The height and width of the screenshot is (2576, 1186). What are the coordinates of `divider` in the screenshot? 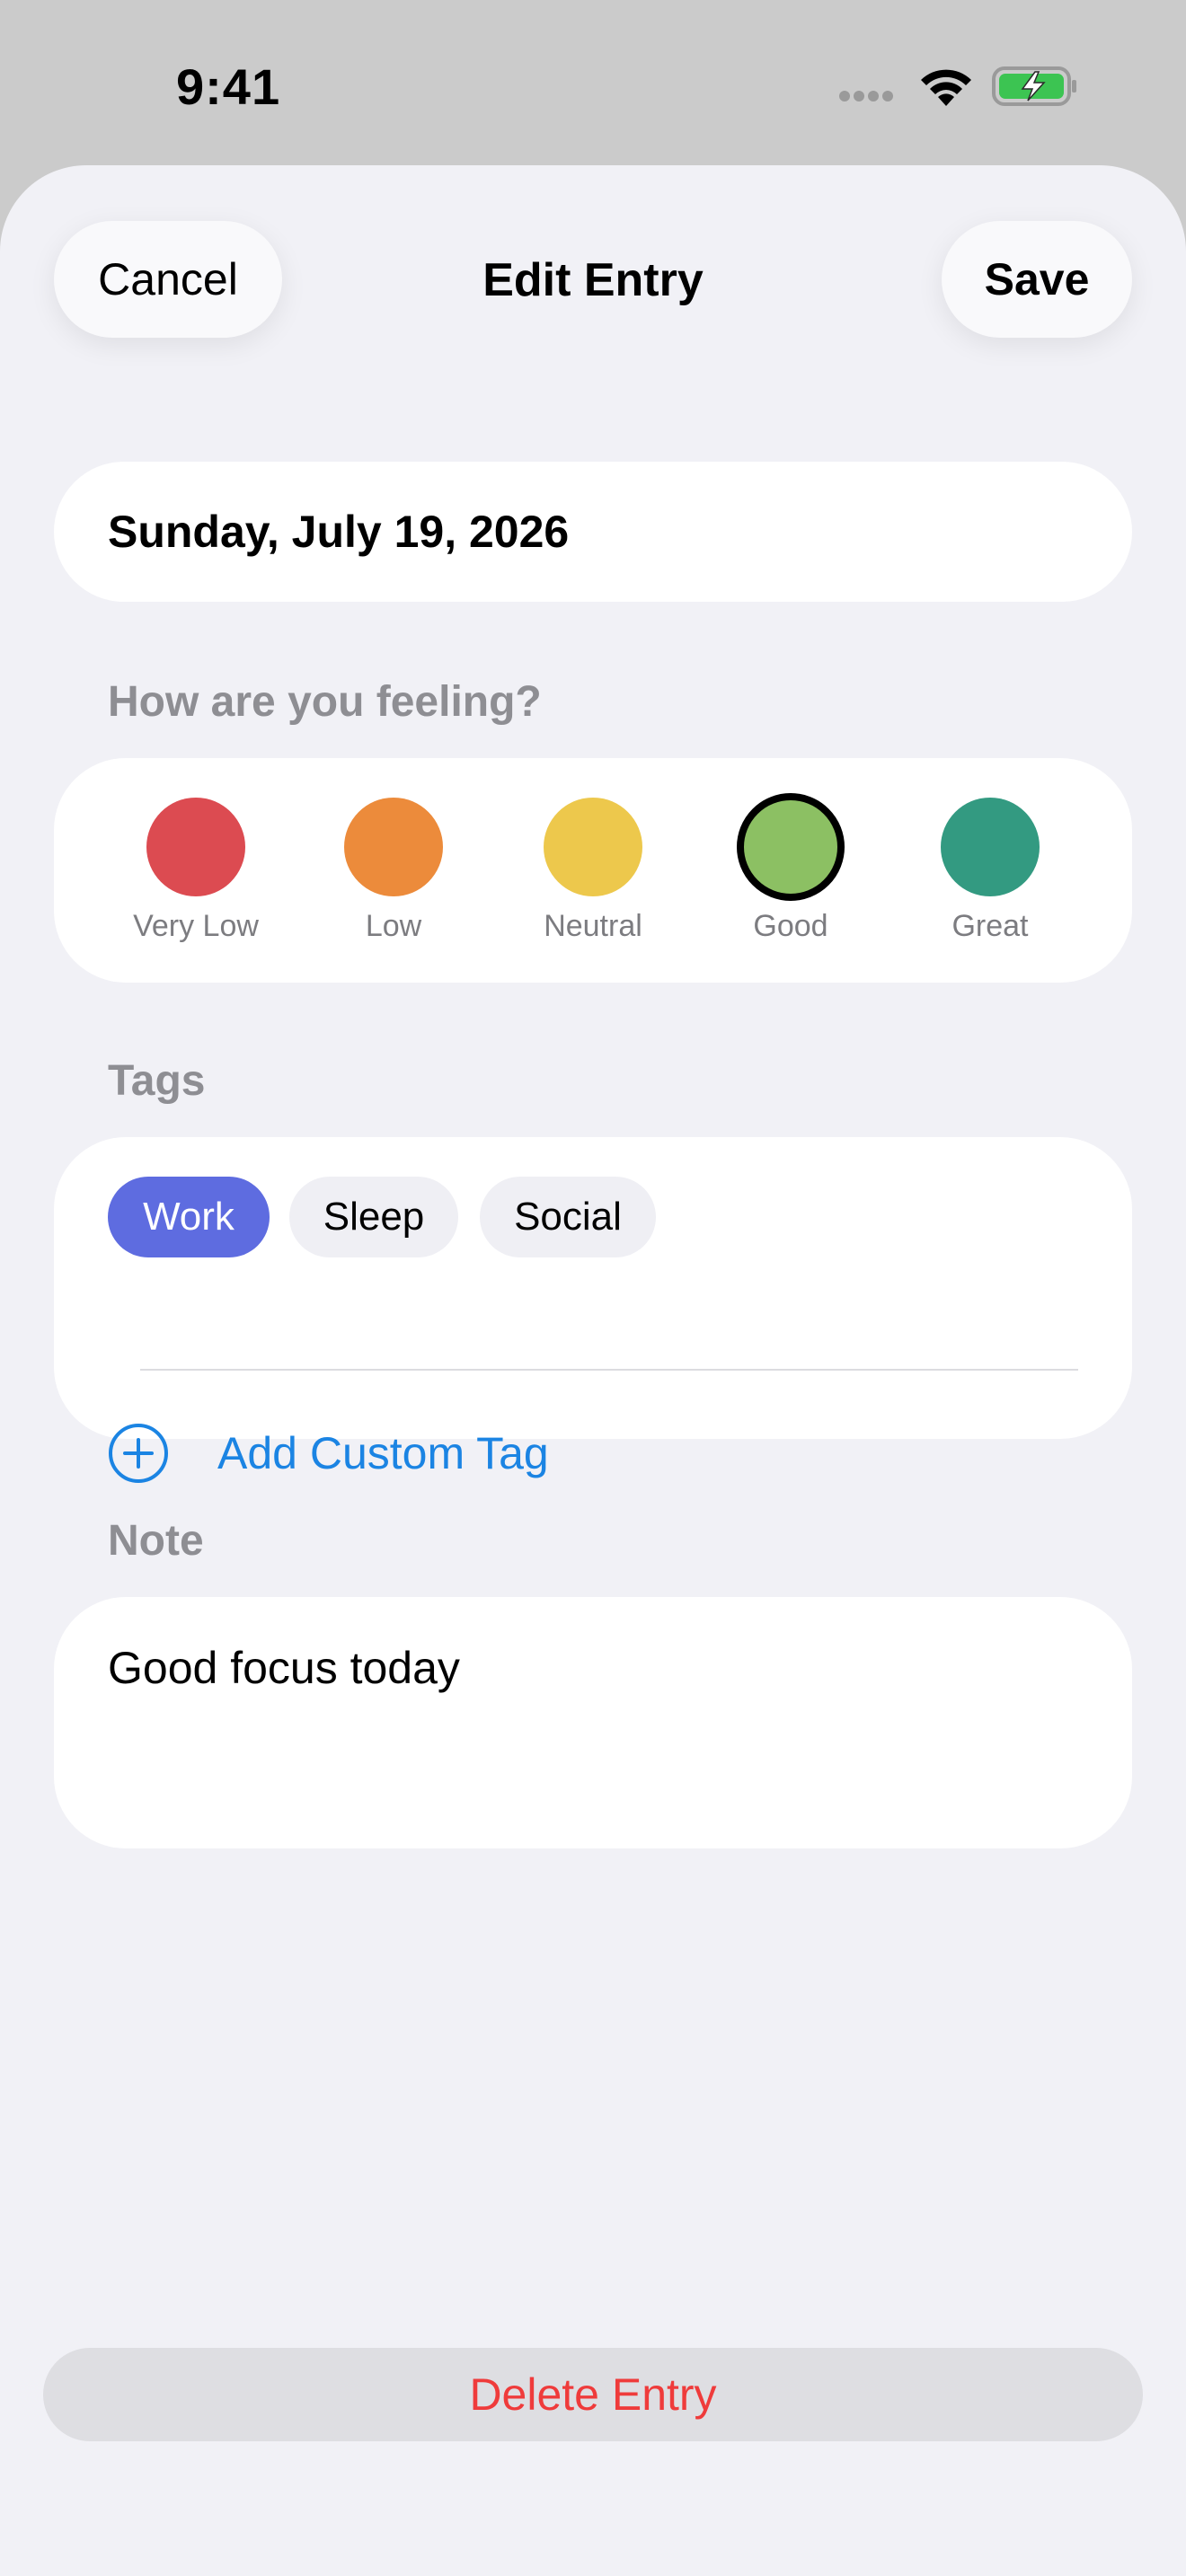 It's located at (609, 1370).